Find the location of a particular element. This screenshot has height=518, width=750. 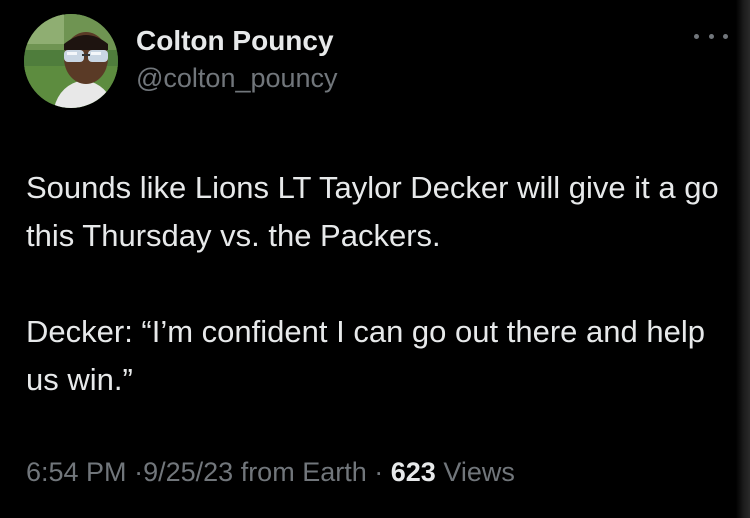

avatar is located at coordinates (71, 61).